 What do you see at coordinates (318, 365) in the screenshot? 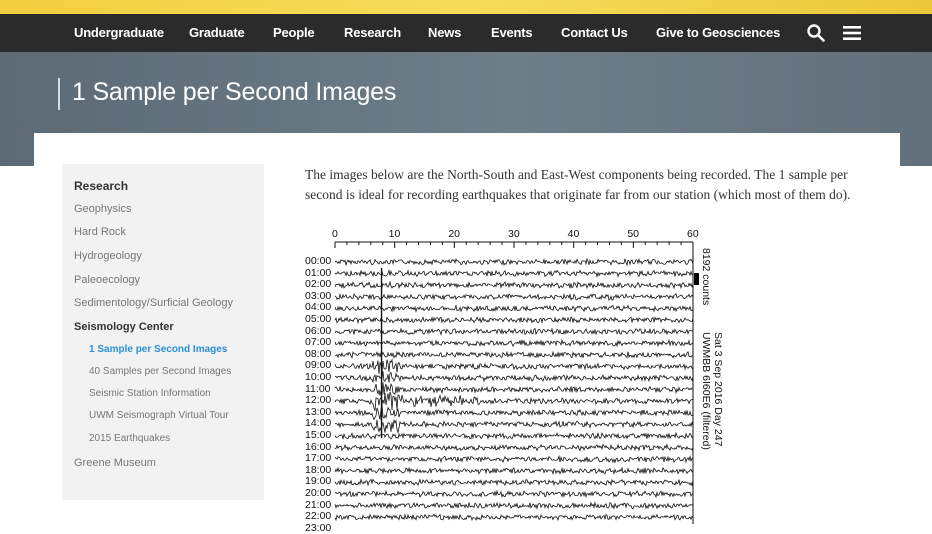
I see `seismogram-hour-label: 09:00` at bounding box center [318, 365].